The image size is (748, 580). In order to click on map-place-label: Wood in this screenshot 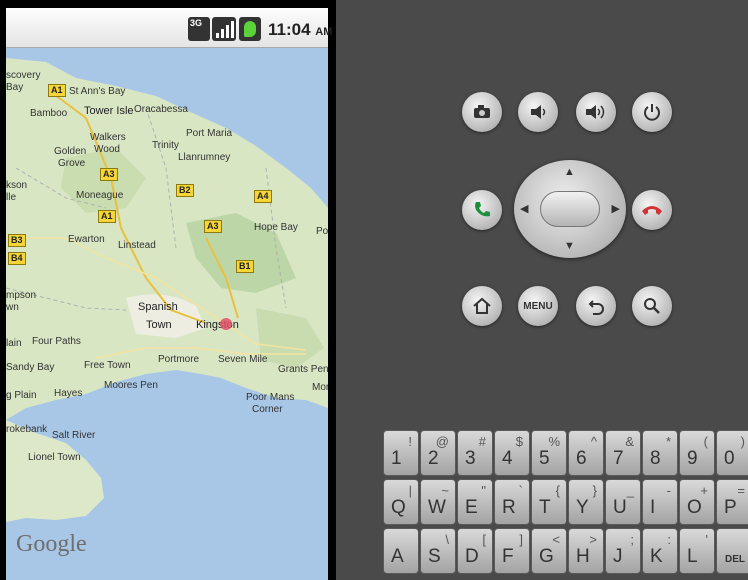, I will do `click(107, 149)`.